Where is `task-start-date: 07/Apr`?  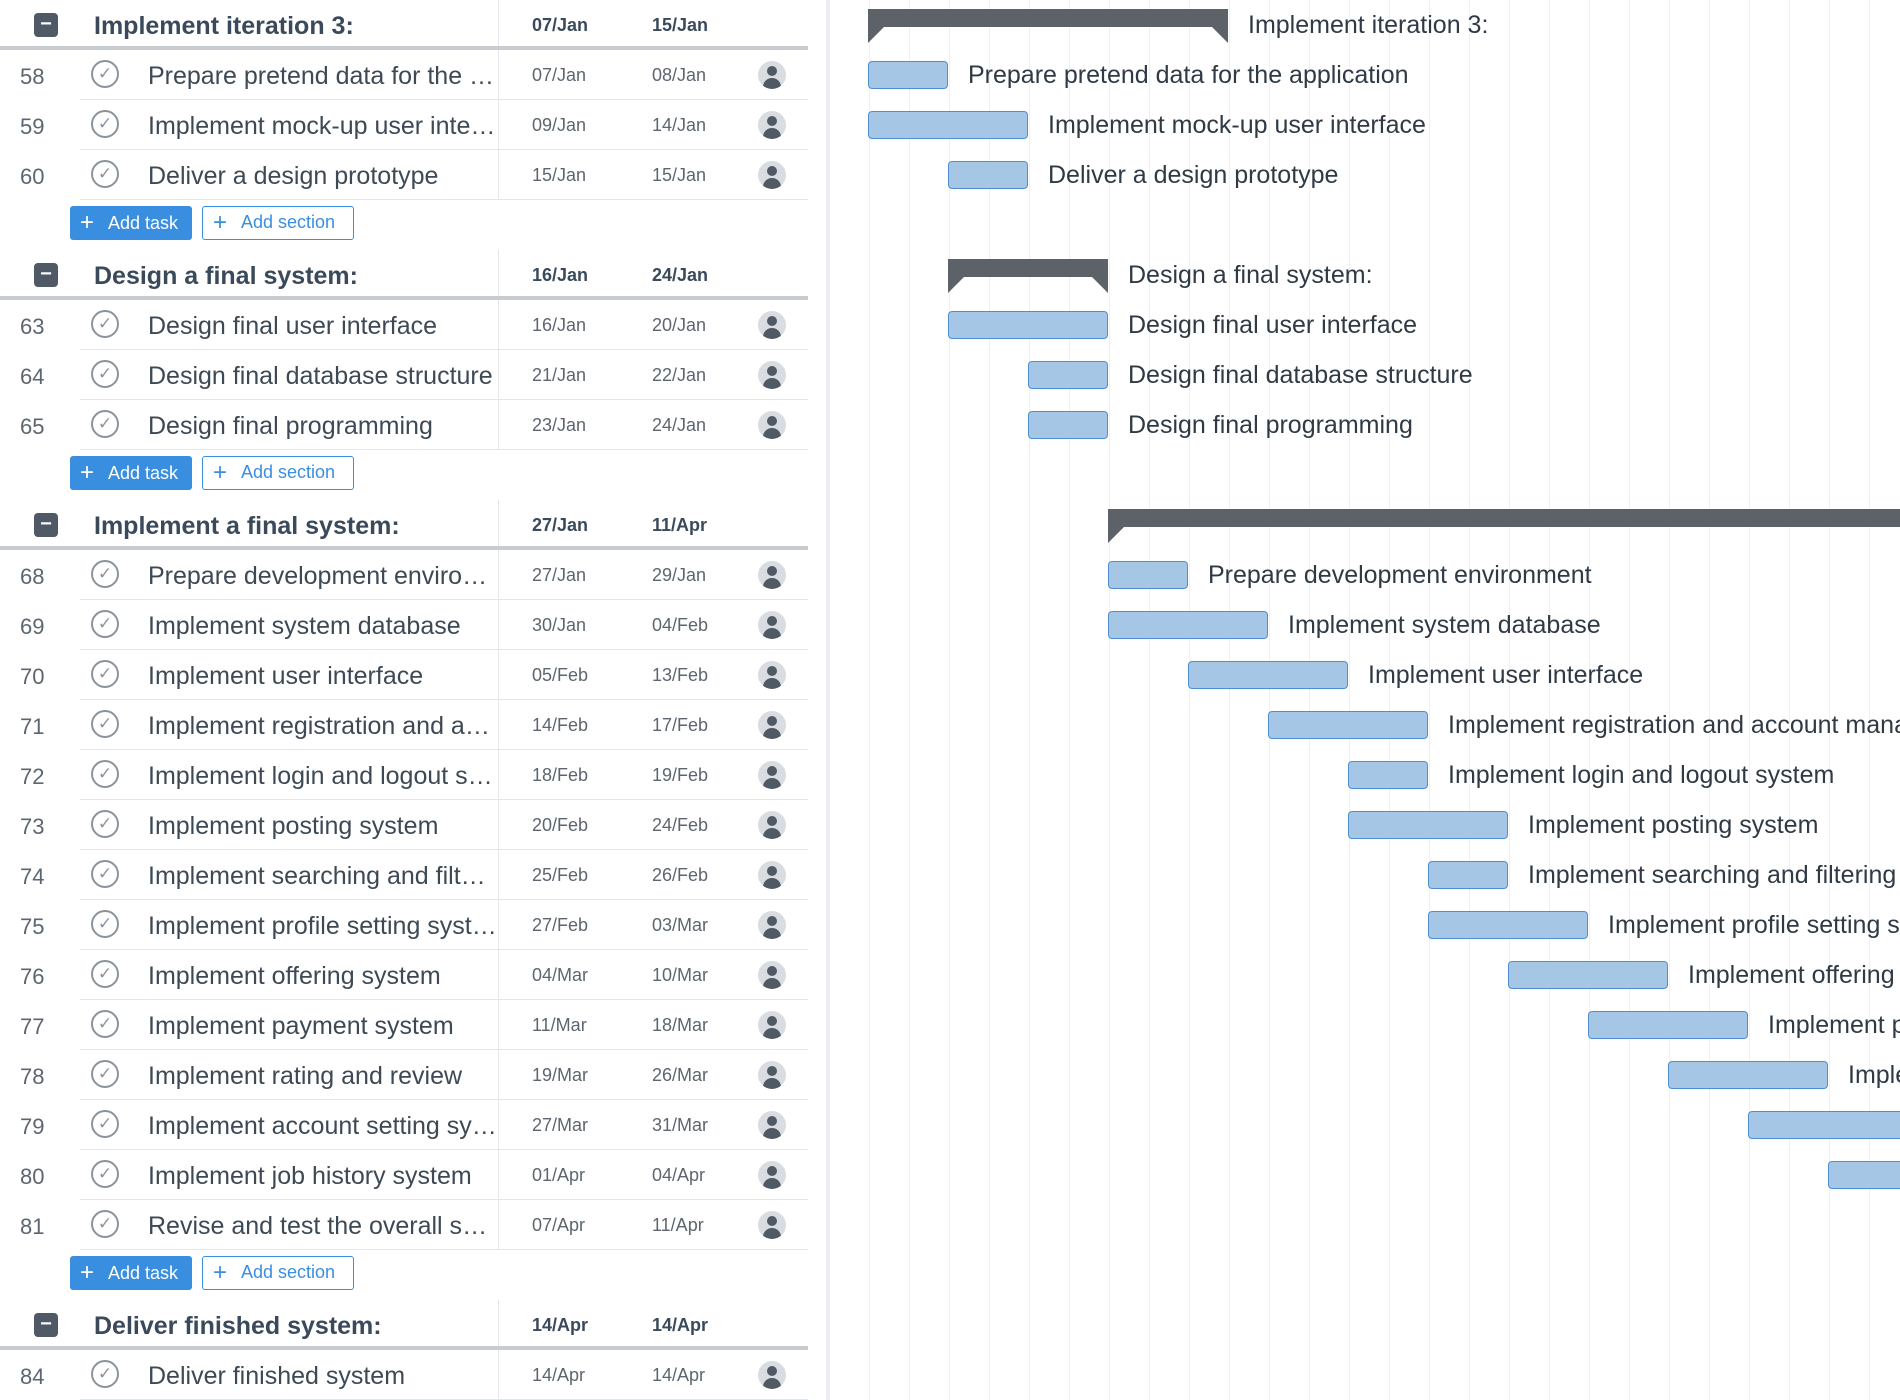
task-start-date: 07/Apr is located at coordinates (558, 1225).